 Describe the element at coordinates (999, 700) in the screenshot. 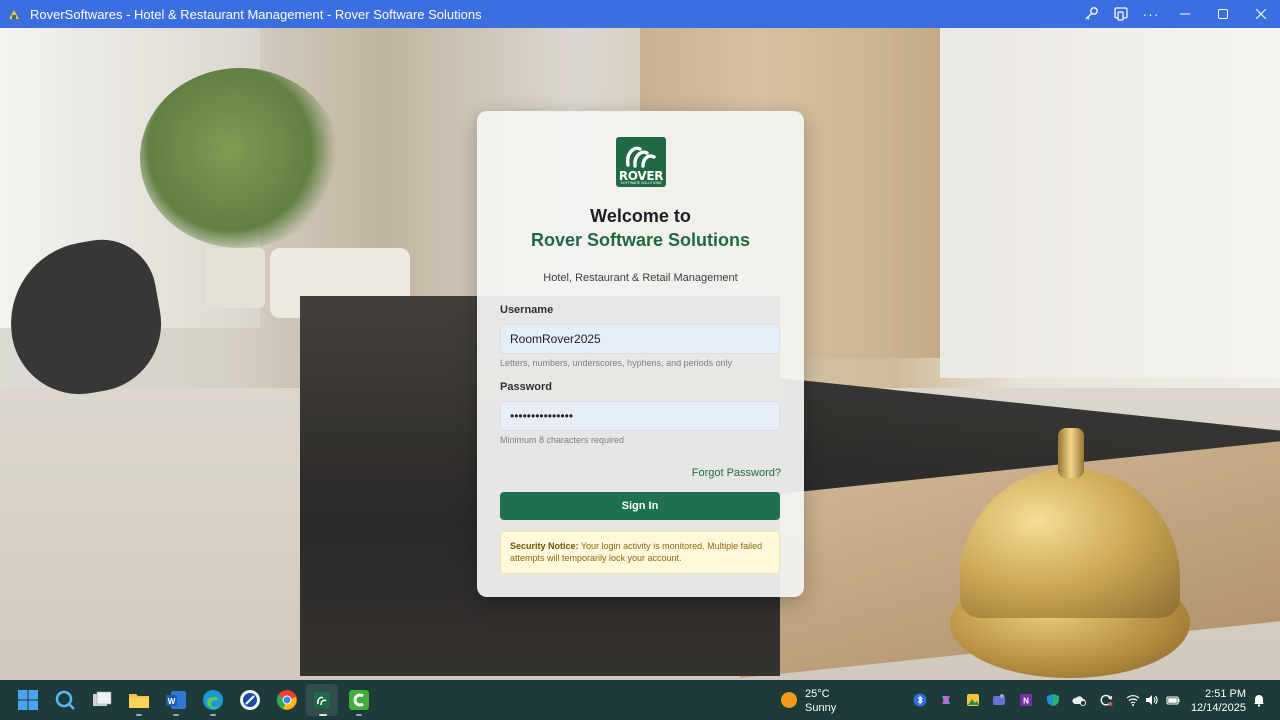

I see `teams-icon` at that location.